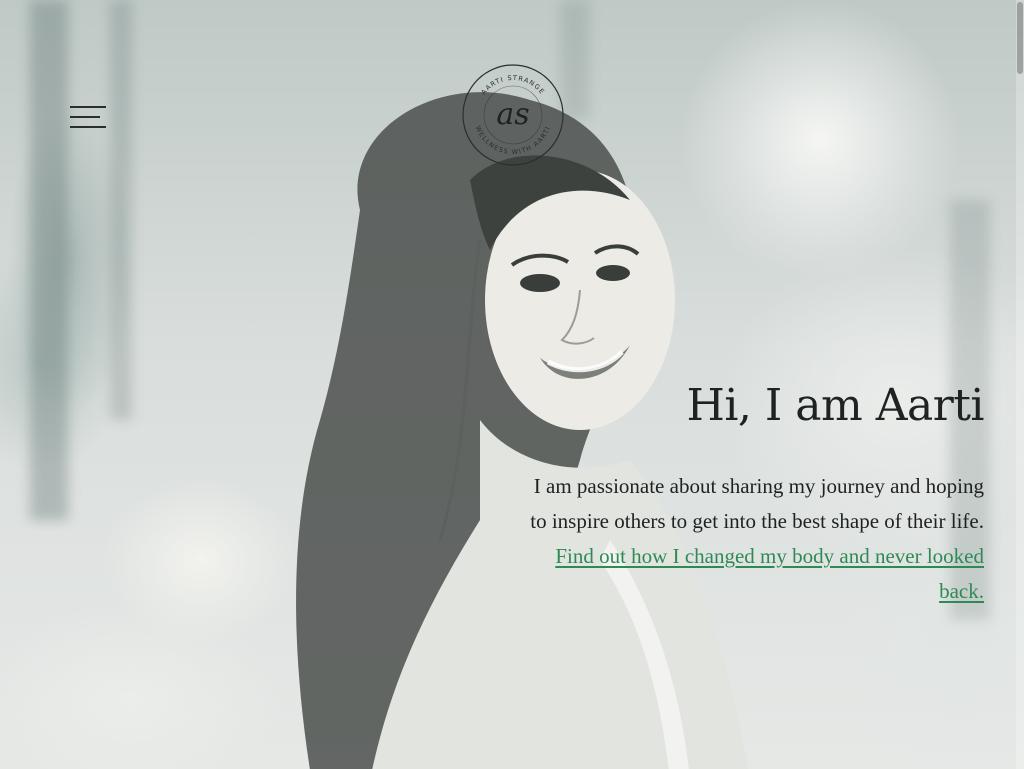 The height and width of the screenshot is (769, 1024). I want to click on hamburger-menu-icon, so click(88, 118).